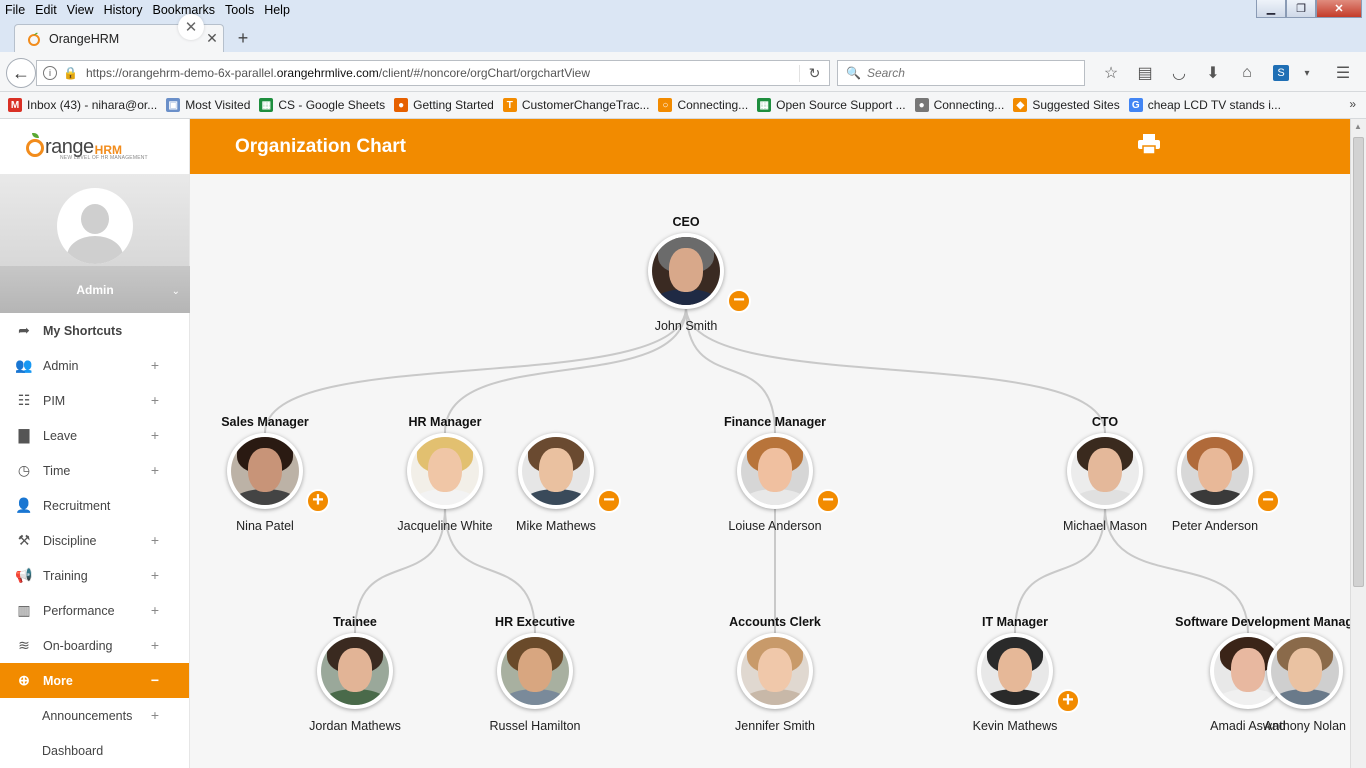  What do you see at coordinates (15, 10) in the screenshot?
I see `menu-file: File` at bounding box center [15, 10].